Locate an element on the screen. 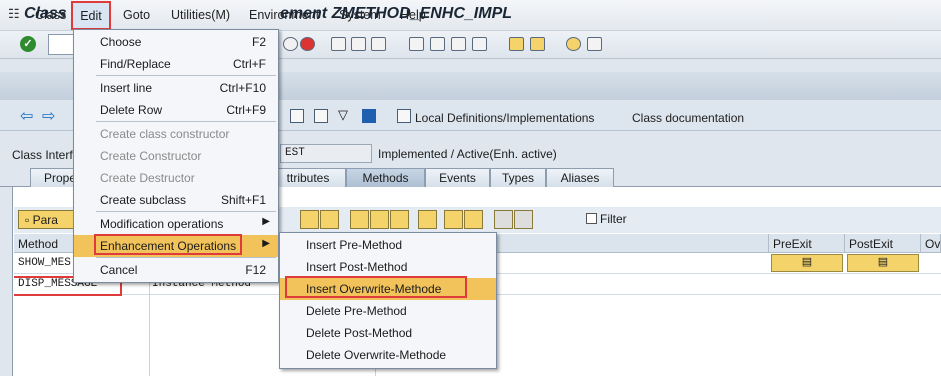 This screenshot has width=941, height=376. shortcut: F2 is located at coordinates (258, 42).